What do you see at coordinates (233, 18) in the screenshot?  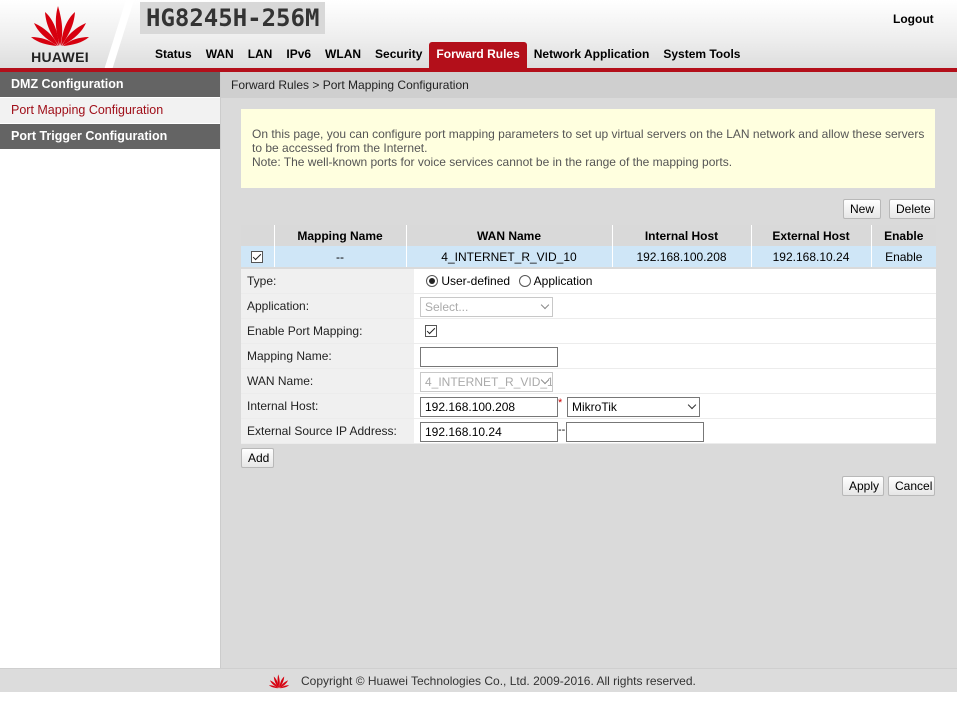 I see `device-model-title: HG8245H-256M` at bounding box center [233, 18].